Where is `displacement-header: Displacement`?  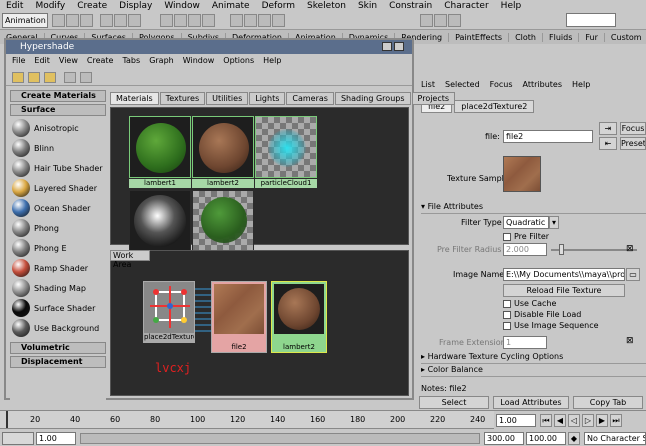
displacement-header: Displacement is located at coordinates (58, 362).